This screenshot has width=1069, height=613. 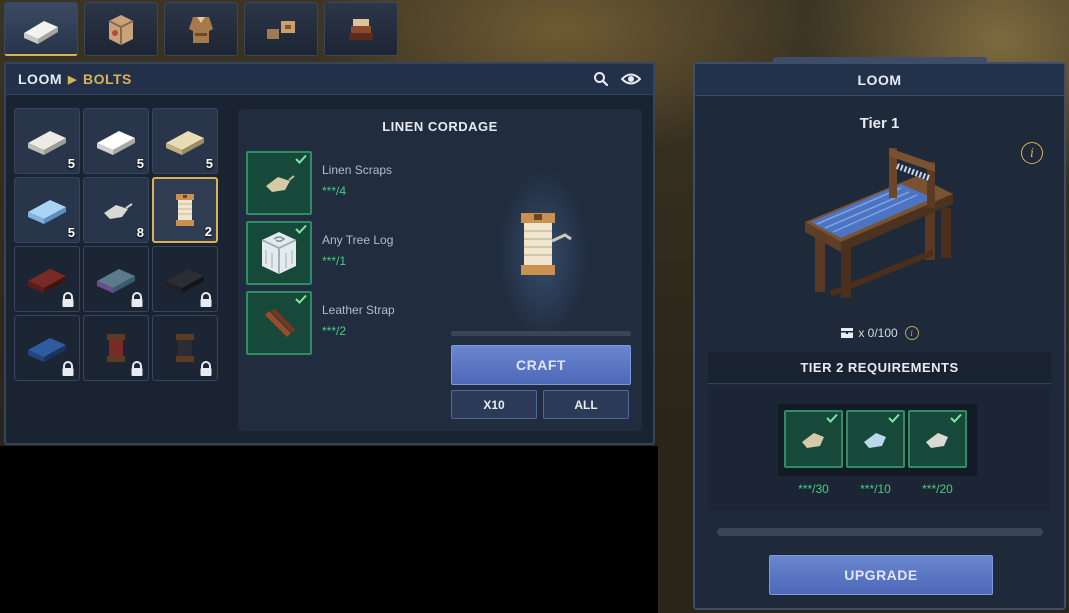 I want to click on craft-progress-bar, so click(x=541, y=333).